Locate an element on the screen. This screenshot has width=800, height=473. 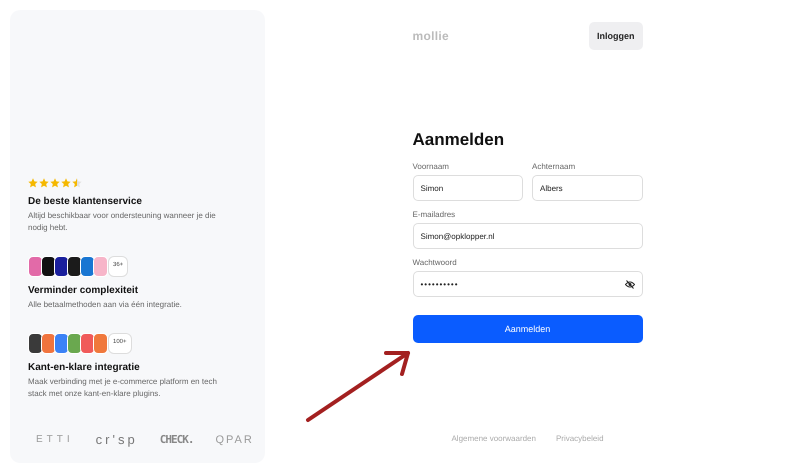
eye-slash-icon is located at coordinates (629, 284).